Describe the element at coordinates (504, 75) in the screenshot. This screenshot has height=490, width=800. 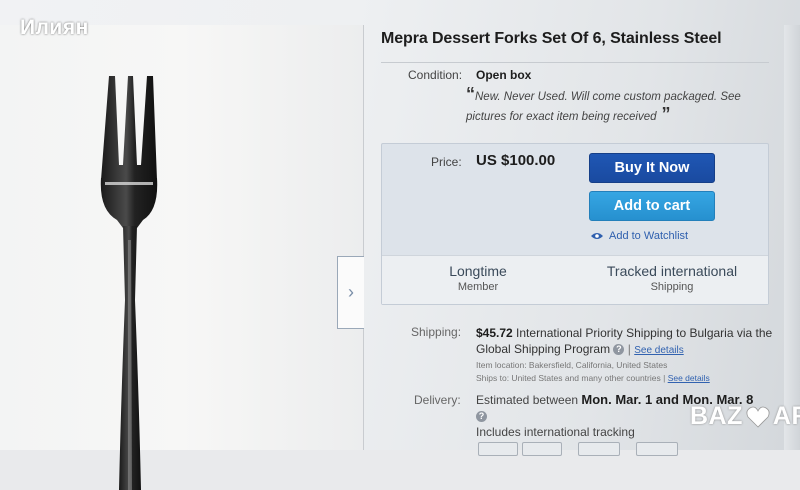
I see `condition-value: Open box` at that location.